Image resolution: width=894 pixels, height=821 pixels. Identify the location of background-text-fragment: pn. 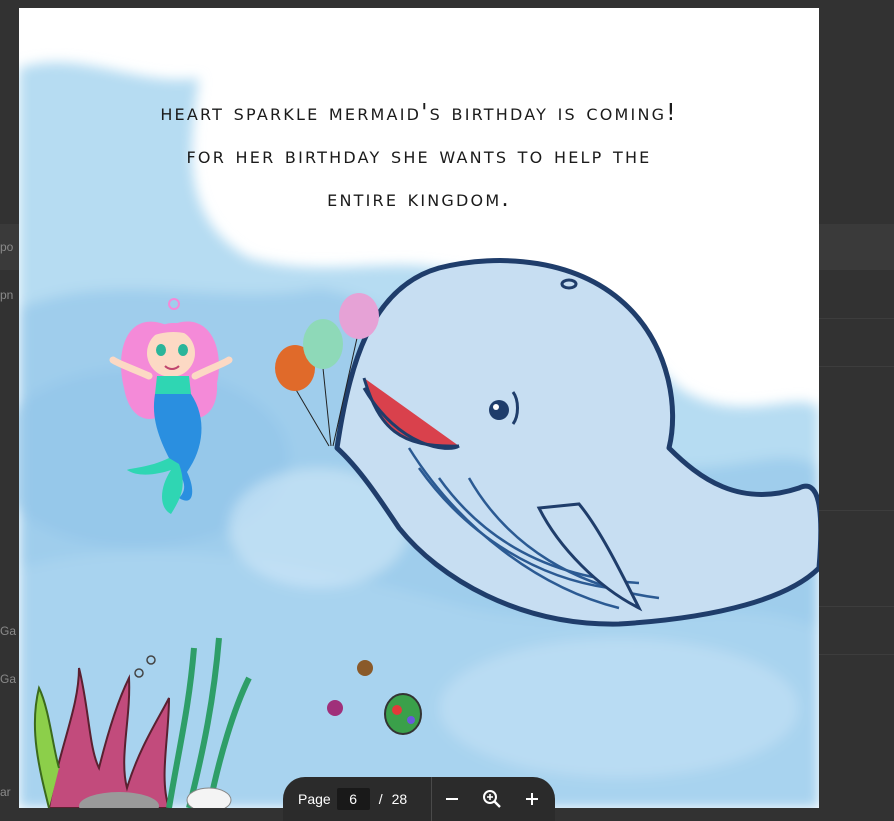
(7, 295).